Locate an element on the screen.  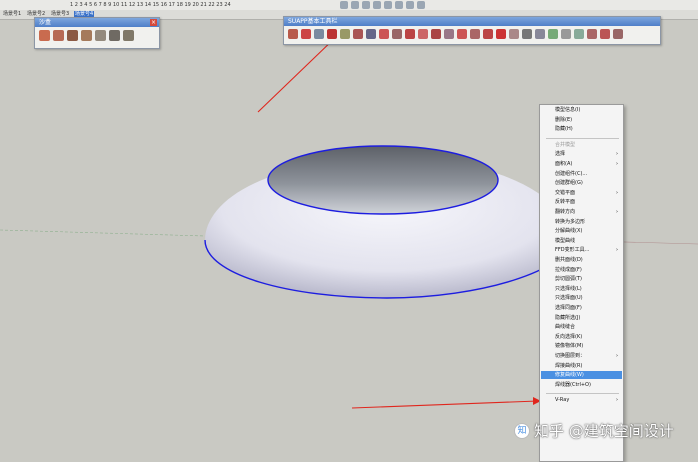
sandbox-smoove-icon is located at coordinates (72, 35).